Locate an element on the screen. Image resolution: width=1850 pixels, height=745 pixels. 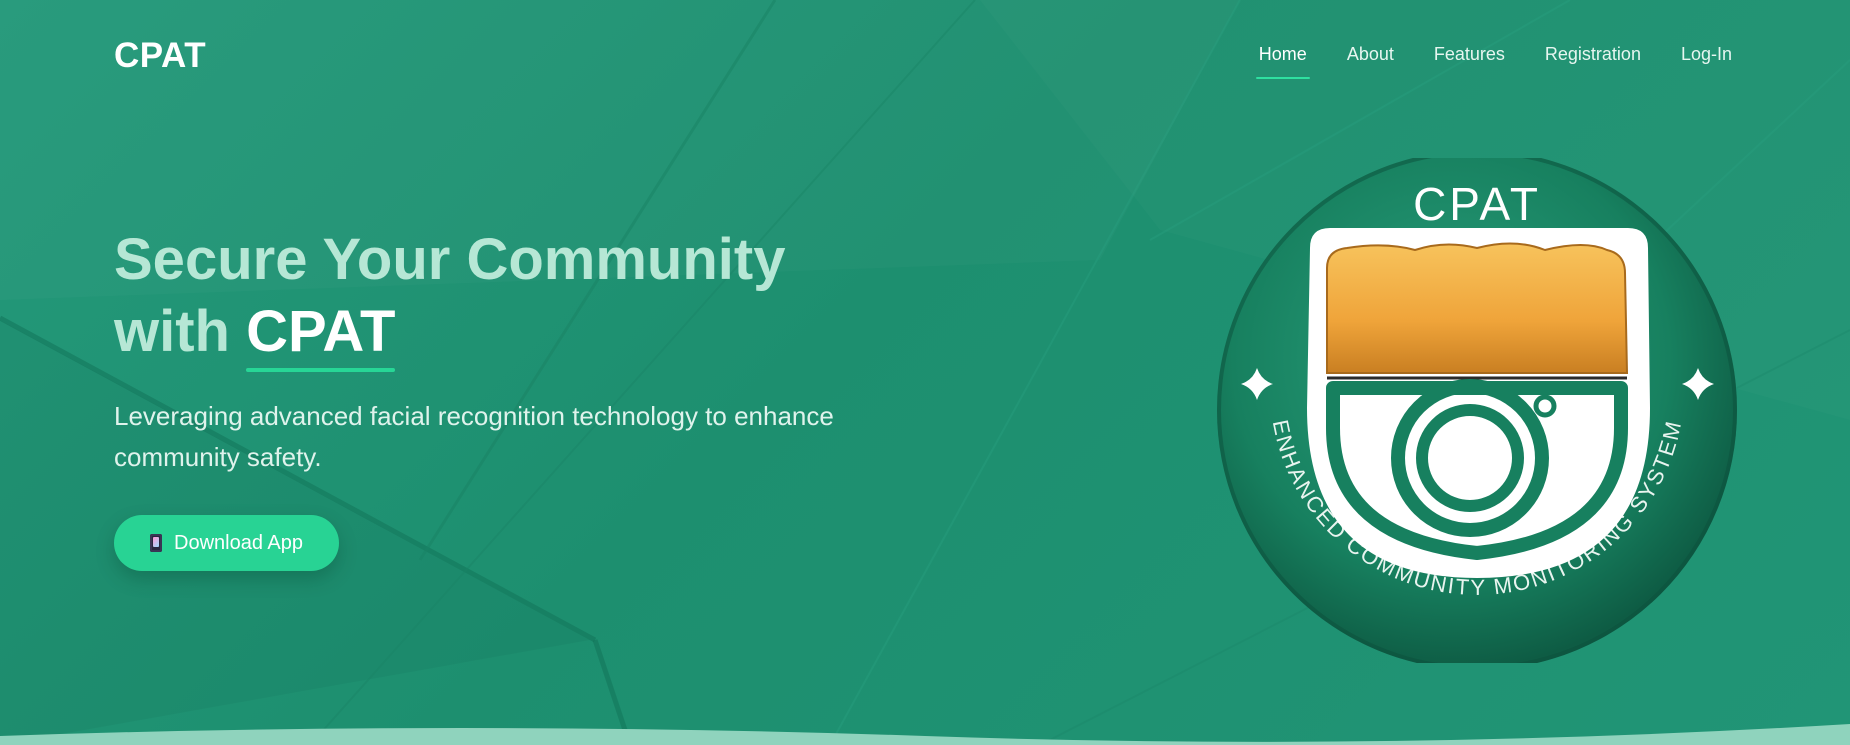
emblem-title: CPAT is located at coordinates (1477, 204).